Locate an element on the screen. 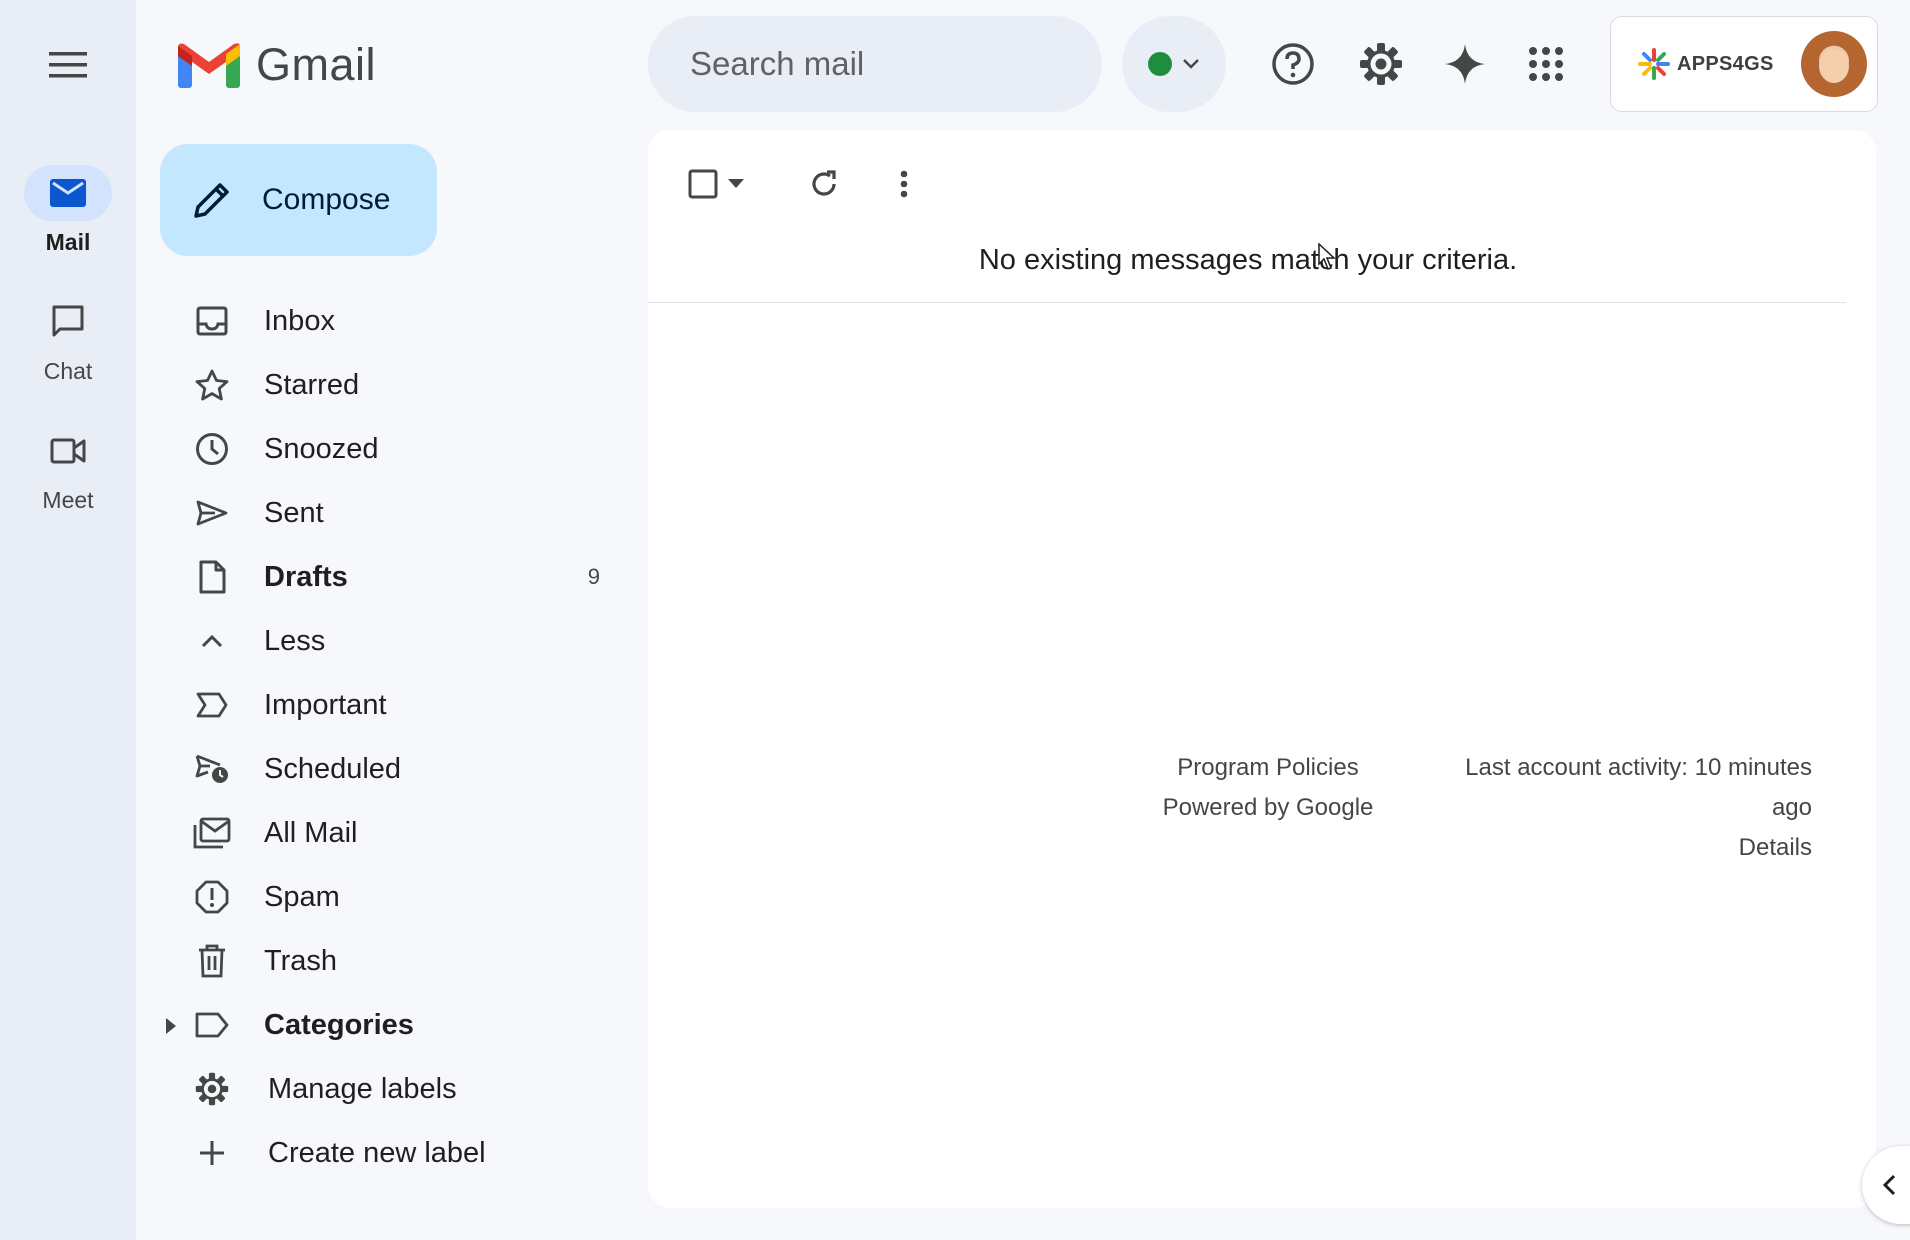 Image resolution: width=1910 pixels, height=1240 pixels. chevron-down-icon is located at coordinates (1191, 64).